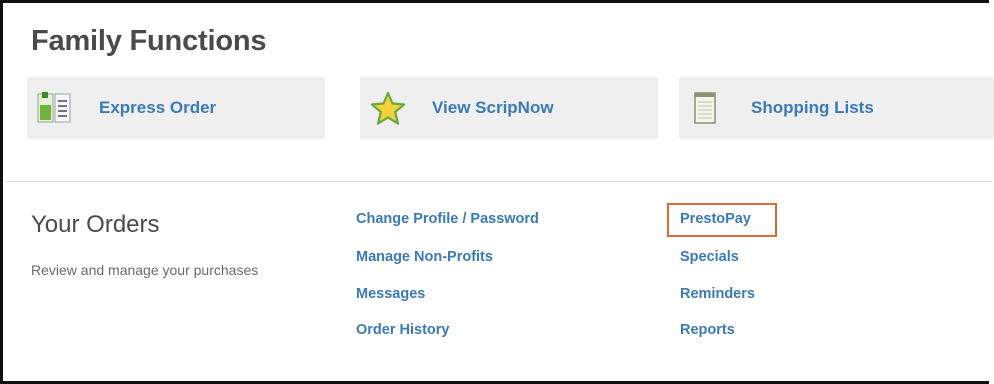  I want to click on reminders-link: Reminders, so click(717, 294).